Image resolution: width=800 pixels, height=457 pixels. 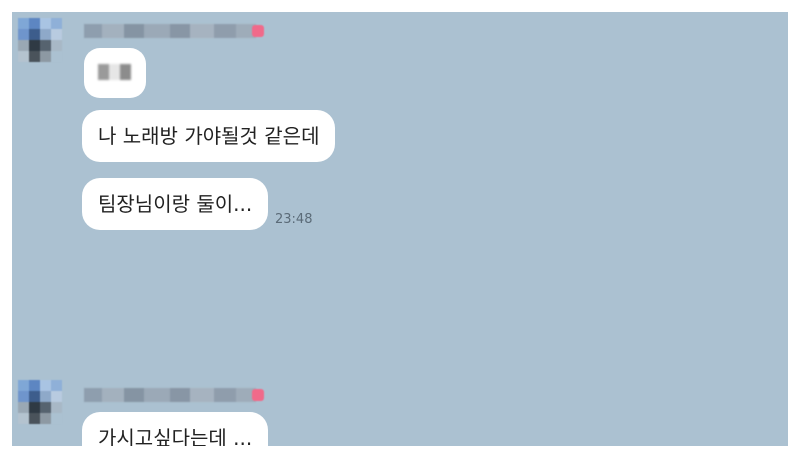 I want to click on message-bubble-1: 나 노래방 가야될것 같은데, so click(x=209, y=136).